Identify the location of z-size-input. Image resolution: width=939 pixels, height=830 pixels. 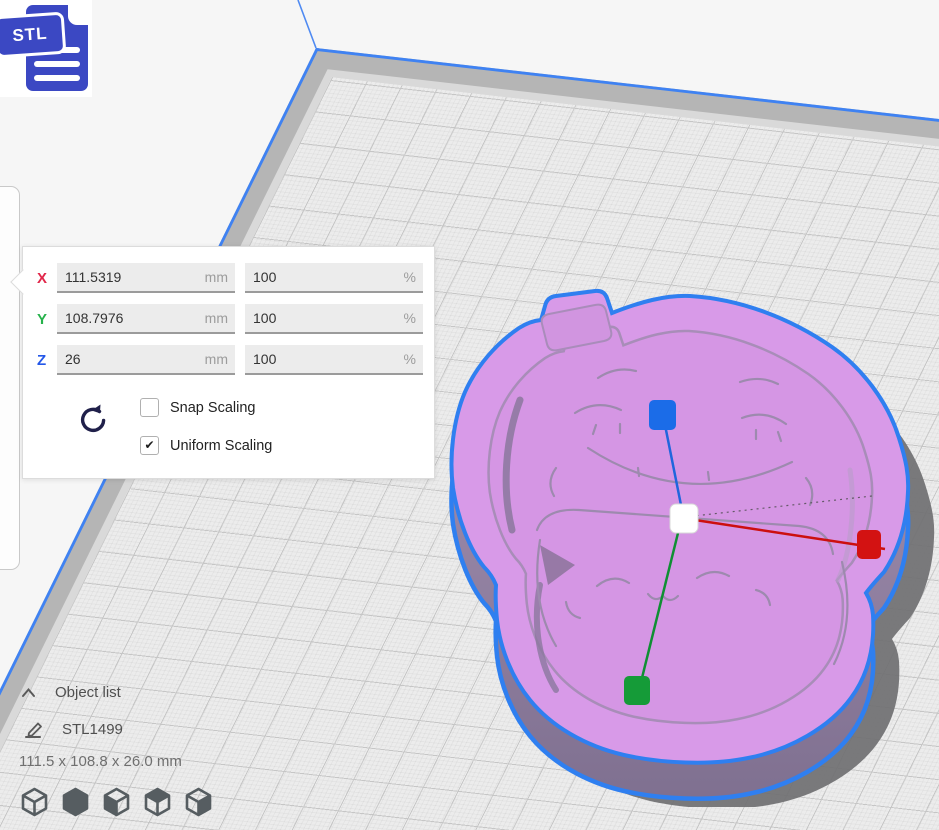
(146, 359).